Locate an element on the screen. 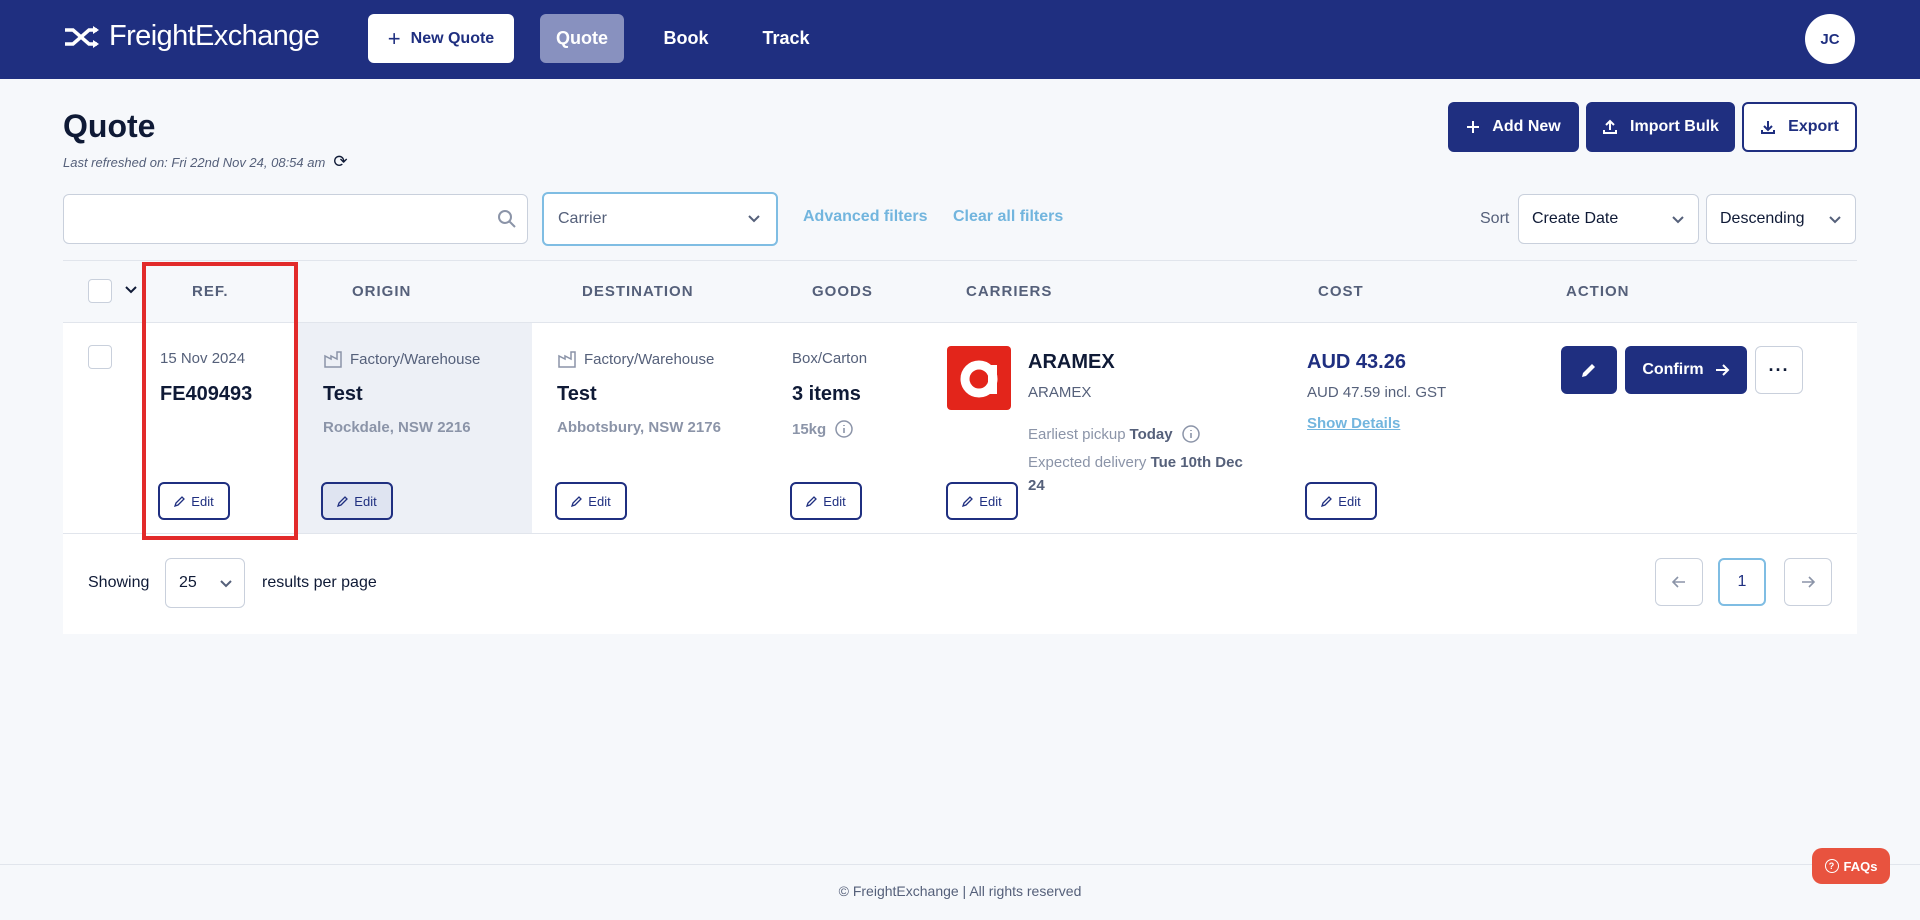 This screenshot has height=920, width=1920. search-input is located at coordinates (295, 219).